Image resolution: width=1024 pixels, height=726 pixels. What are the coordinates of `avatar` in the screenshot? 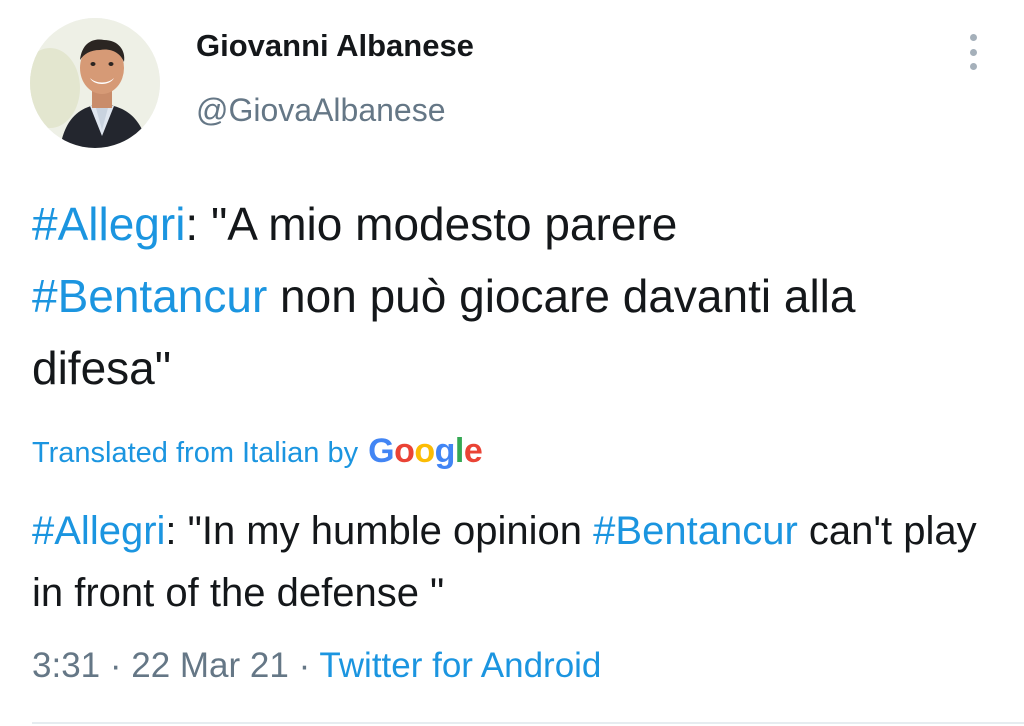 It's located at (95, 83).